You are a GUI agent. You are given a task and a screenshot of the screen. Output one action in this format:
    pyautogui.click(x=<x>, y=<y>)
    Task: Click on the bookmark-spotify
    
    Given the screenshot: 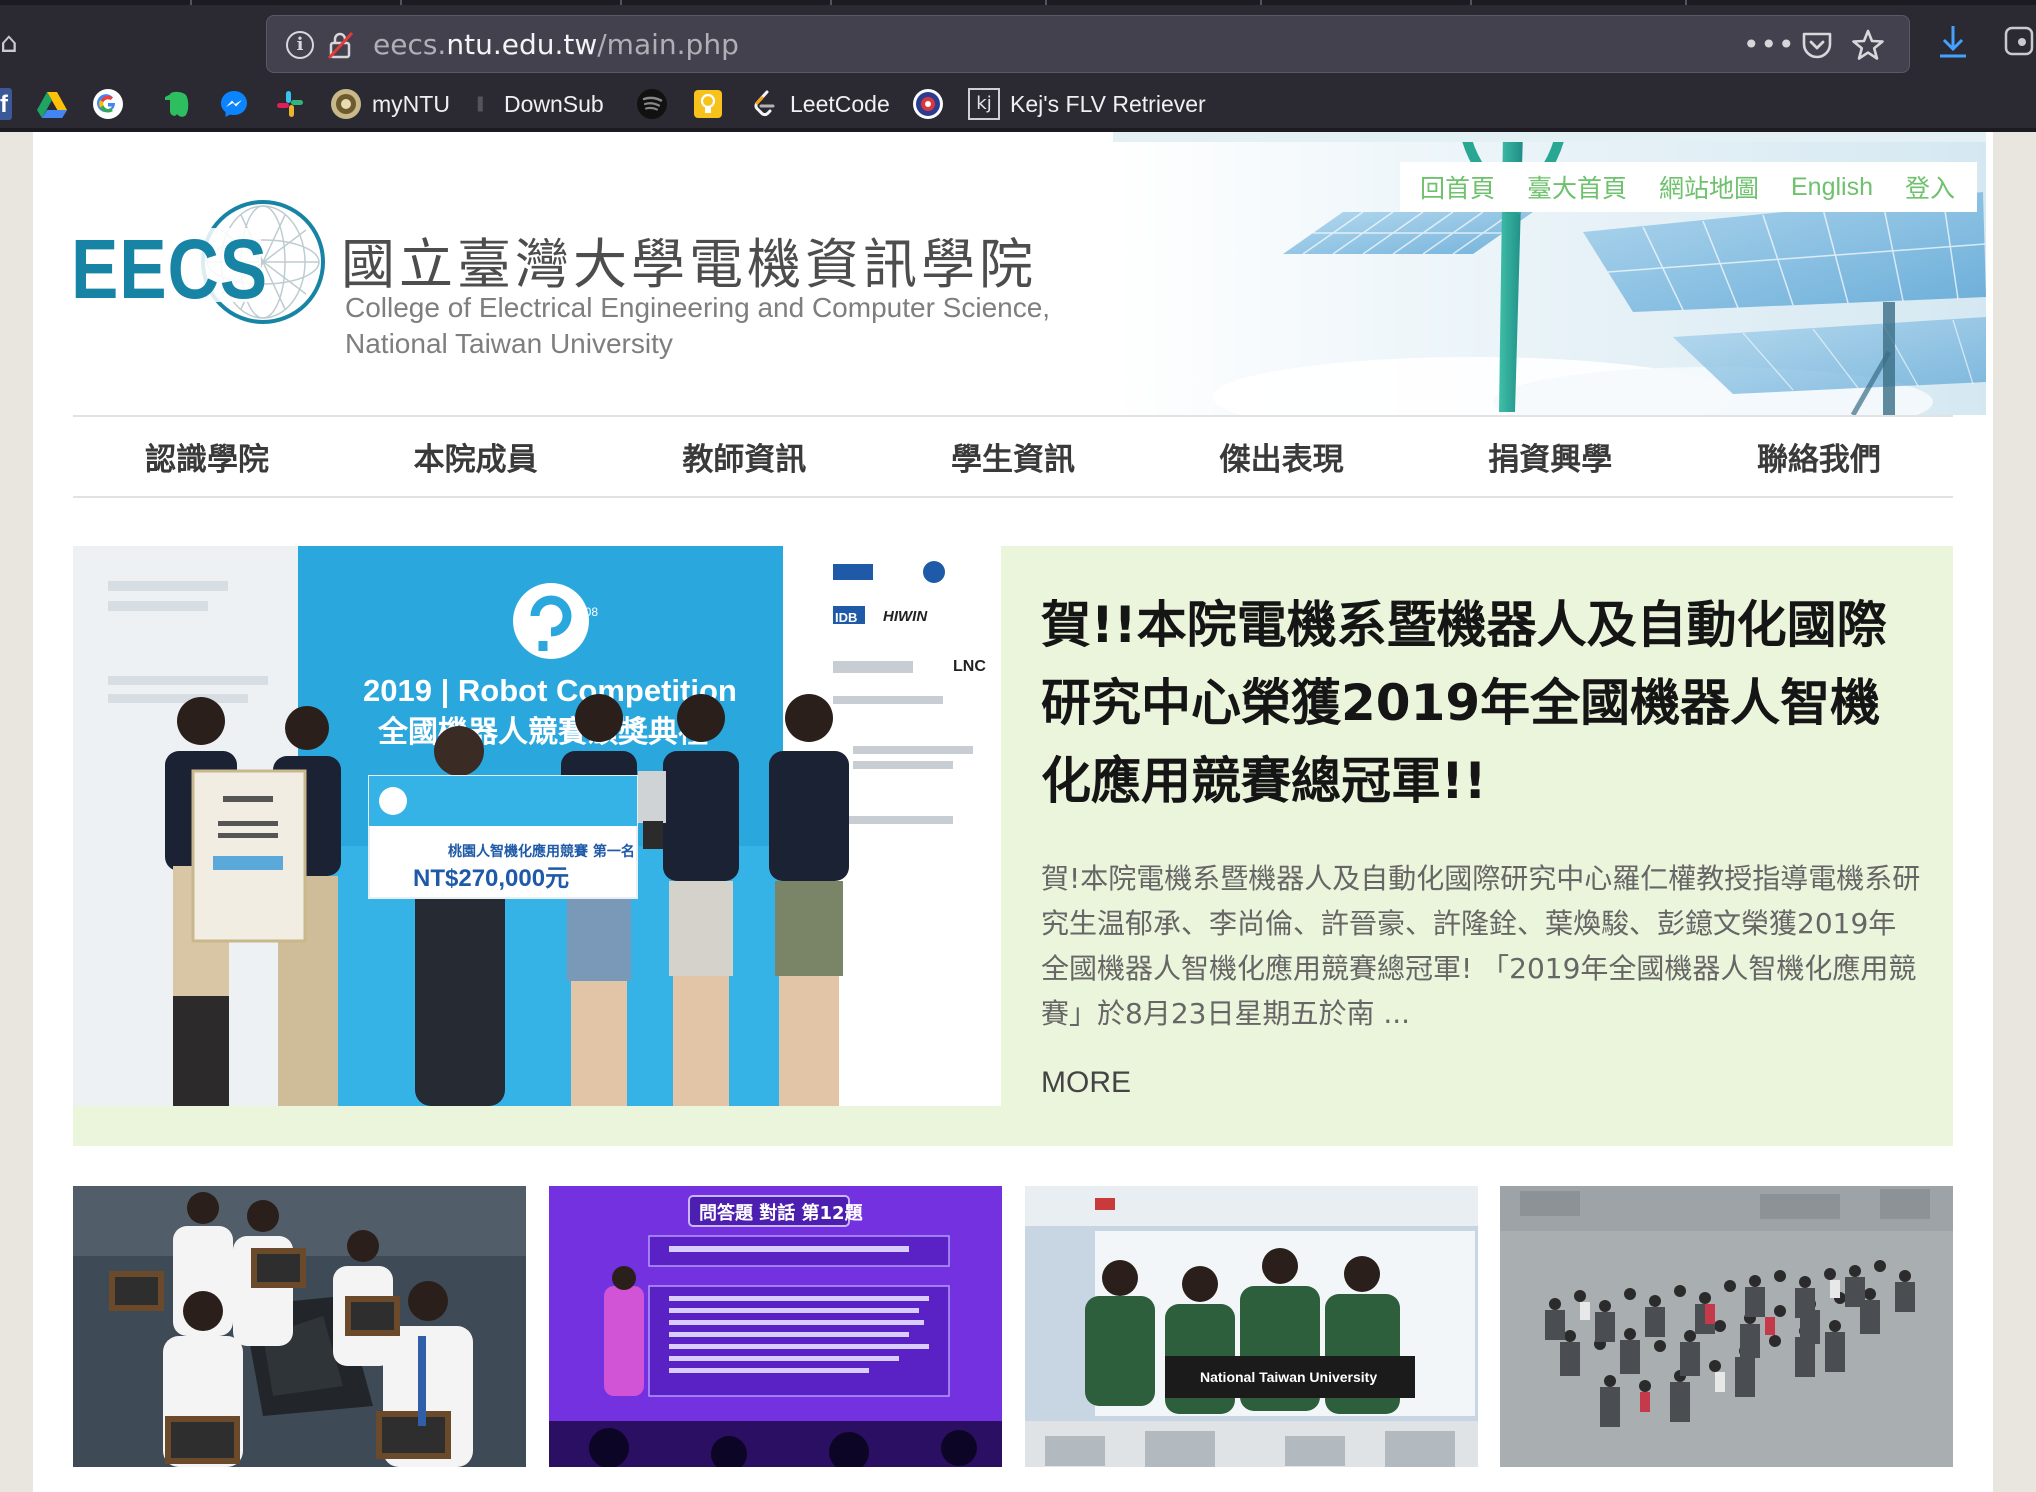 What is the action you would take?
    pyautogui.click(x=657, y=104)
    